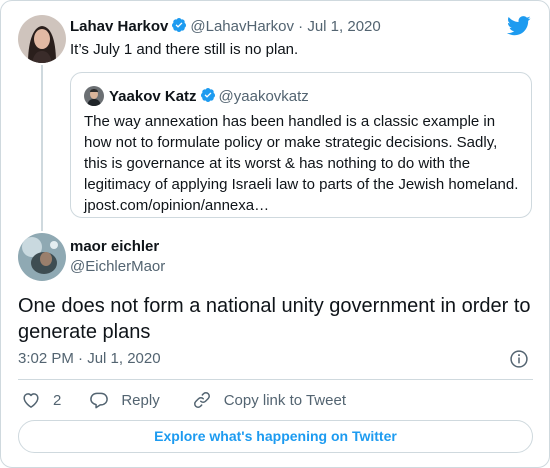 Image resolution: width=550 pixels, height=468 pixels. I want to click on link-icon, so click(201, 400).